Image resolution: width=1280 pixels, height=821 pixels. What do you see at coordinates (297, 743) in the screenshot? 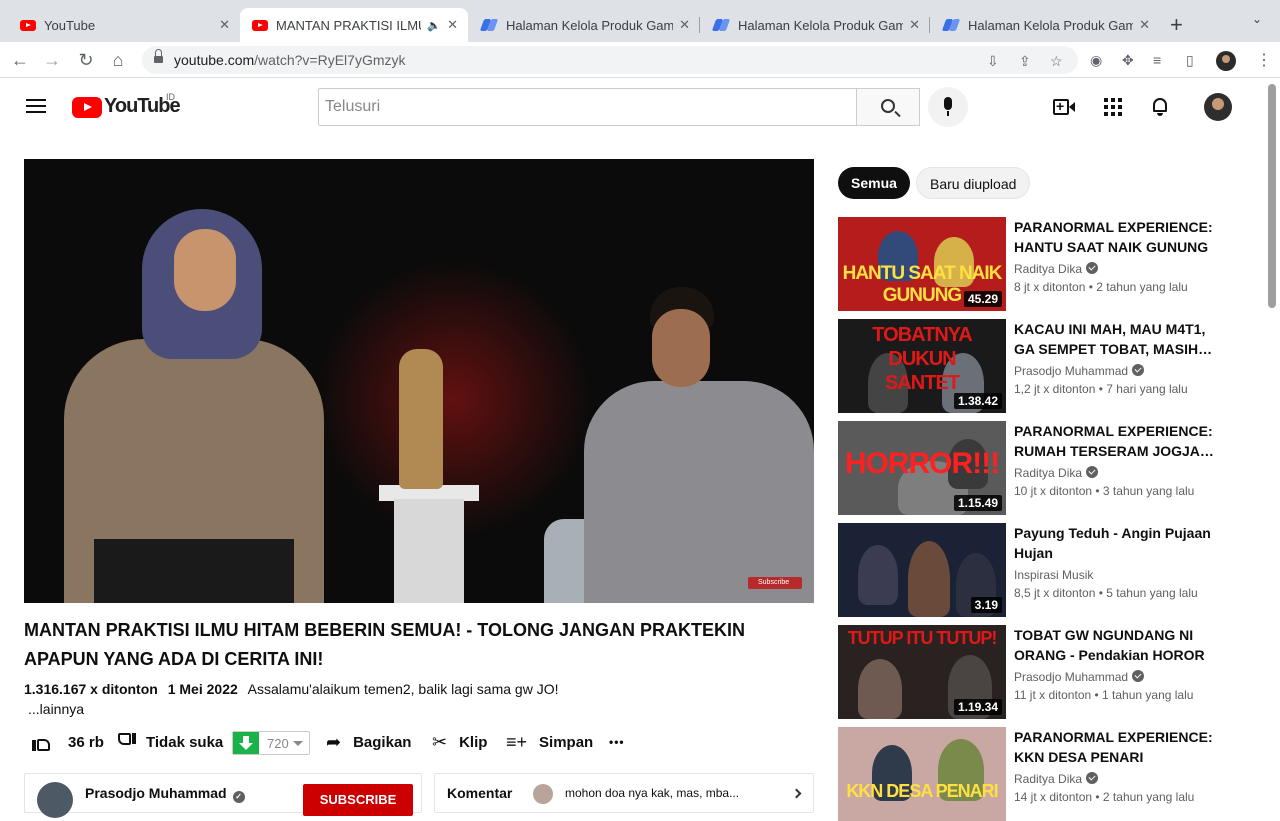
I see `quality-dropdown-icon` at bounding box center [297, 743].